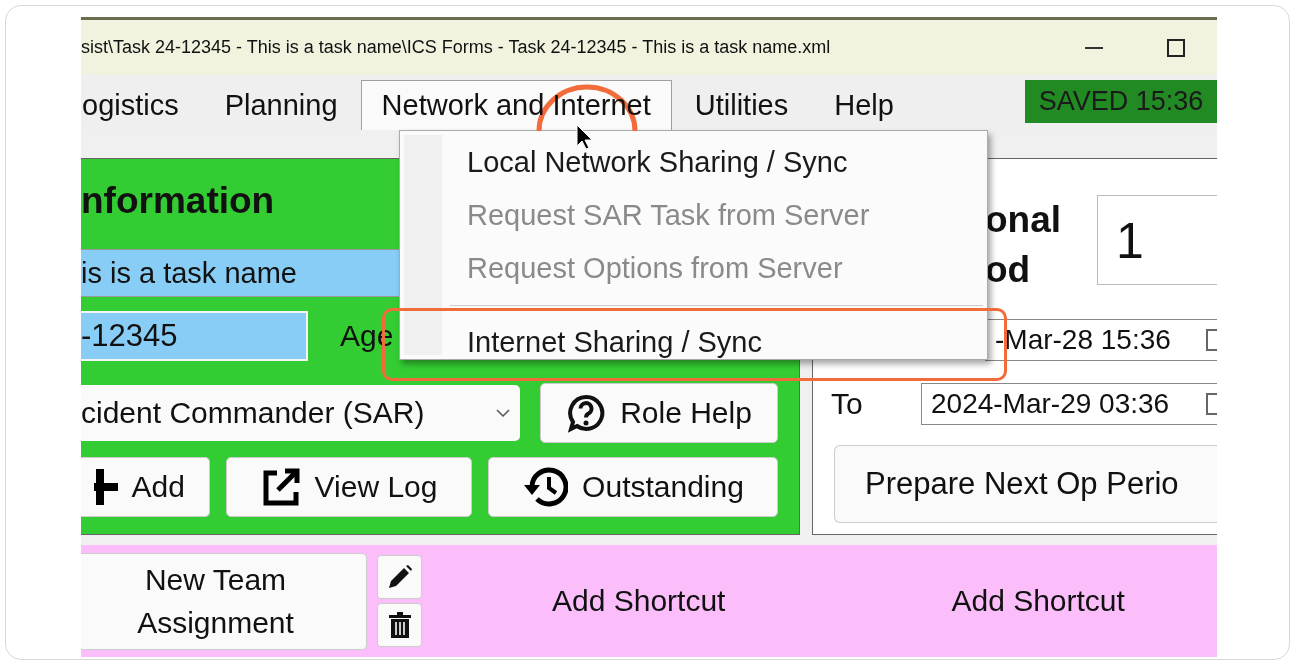 Image resolution: width=1294 pixels, height=665 pixels. Describe the element at coordinates (1157, 240) in the screenshot. I see `period-number-field: 1` at that location.